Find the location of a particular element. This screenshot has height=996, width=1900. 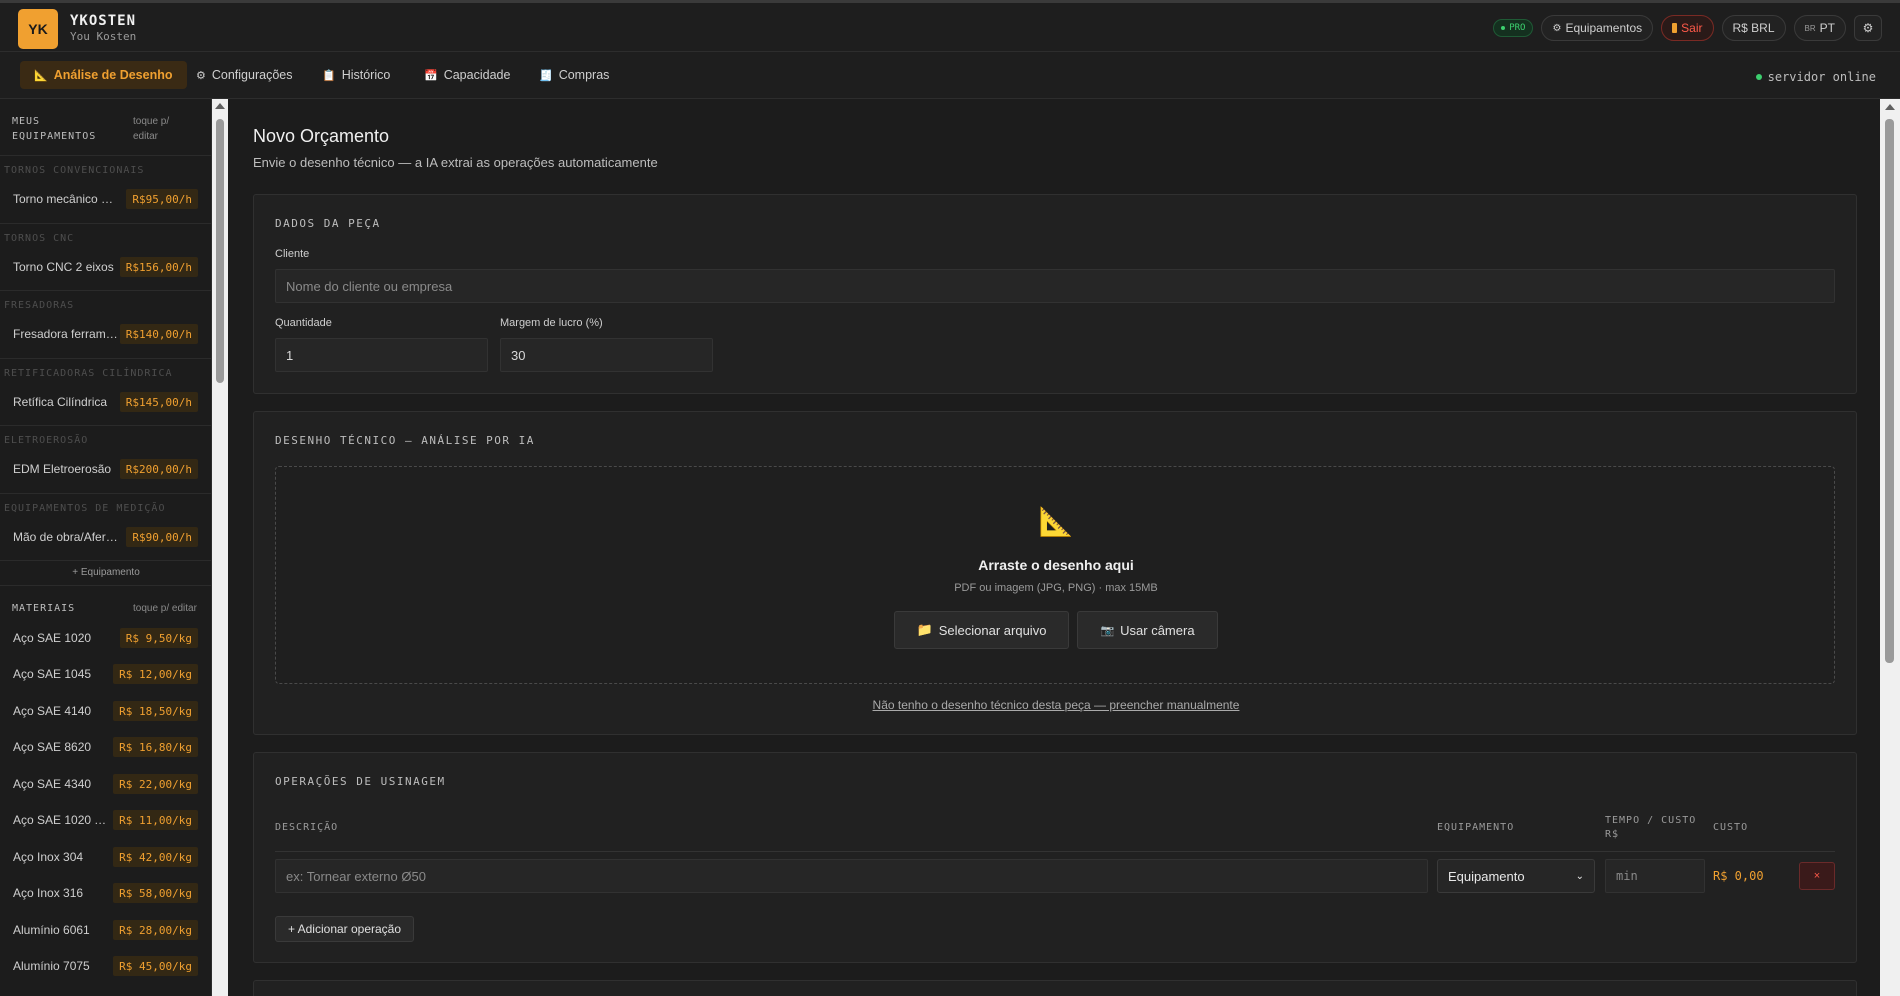

equipment-rate: R$200,00/h is located at coordinates (158, 469).